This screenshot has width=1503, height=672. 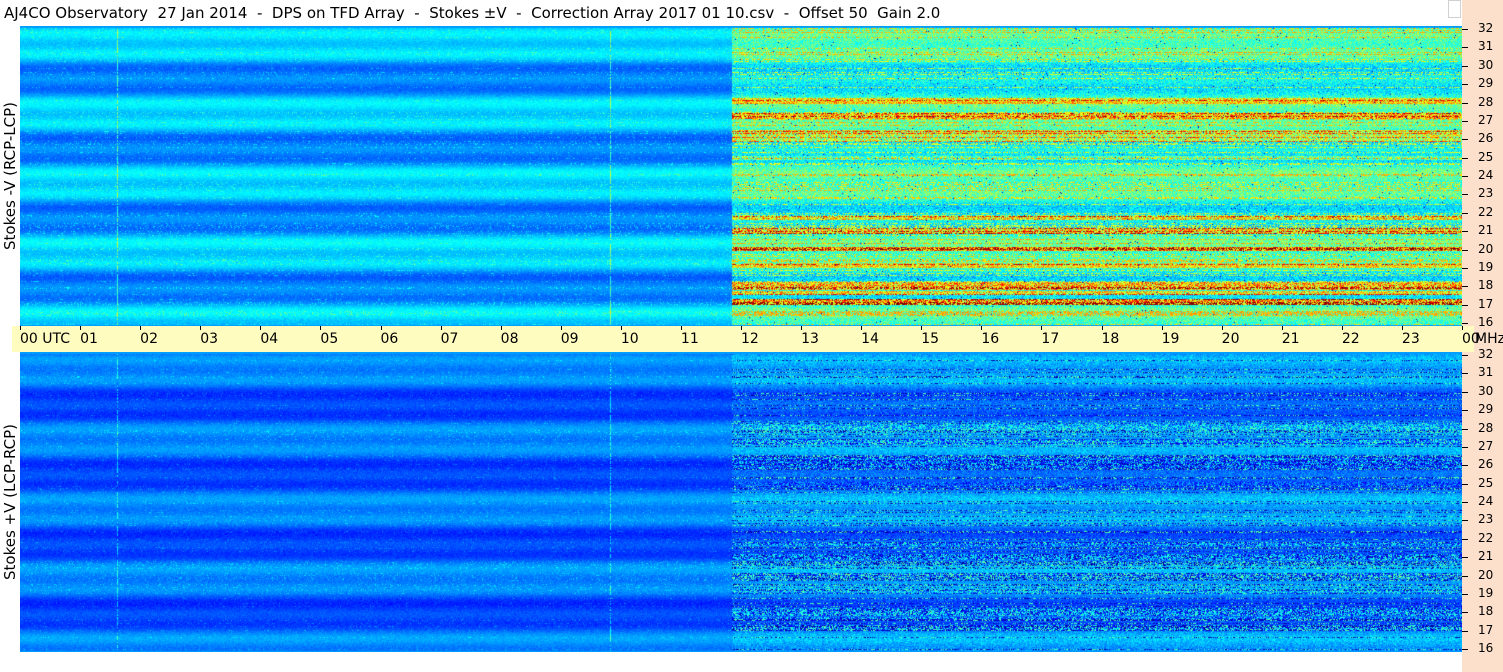 What do you see at coordinates (509, 339) in the screenshot?
I see `time-tick-label: 08` at bounding box center [509, 339].